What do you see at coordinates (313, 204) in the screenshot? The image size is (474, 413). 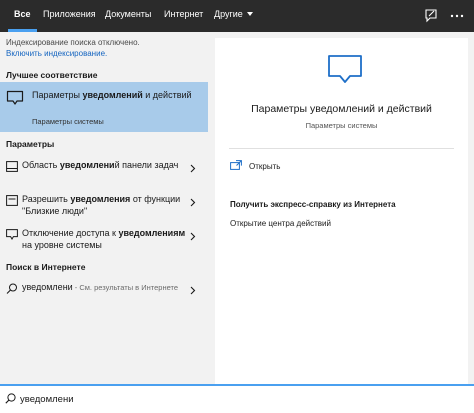 I see `web-help-header: Получить экспресс-справку из Интернета` at bounding box center [313, 204].